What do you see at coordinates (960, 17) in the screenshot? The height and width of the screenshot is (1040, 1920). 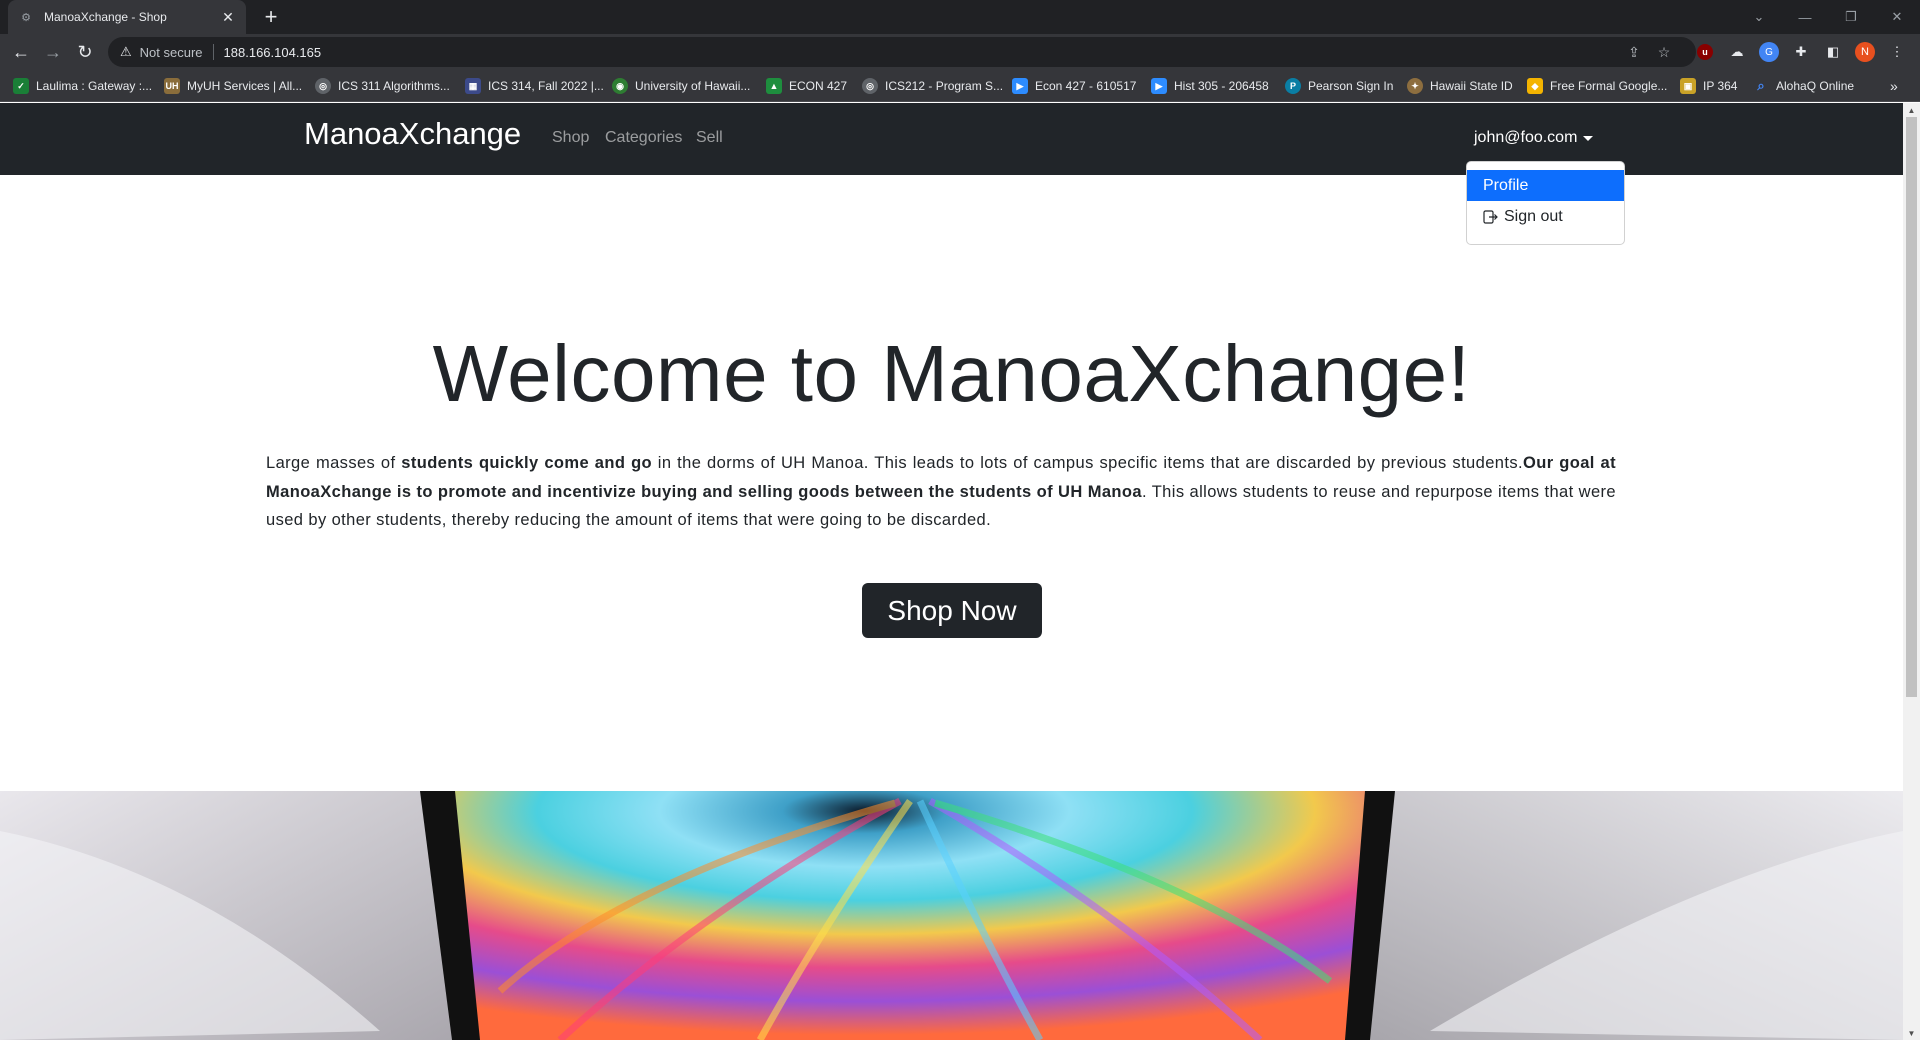 I see `browser-tab-strip: ⚙ ManoaXchange - Shop ✕ + ⌄ — ❐ ✕` at bounding box center [960, 17].